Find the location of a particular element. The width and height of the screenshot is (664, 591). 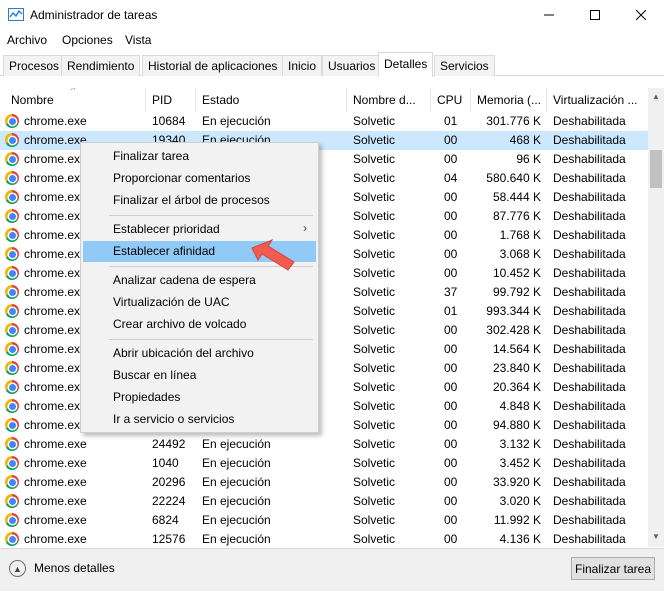

column-header-cpu: CPU is located at coordinates (451, 100).